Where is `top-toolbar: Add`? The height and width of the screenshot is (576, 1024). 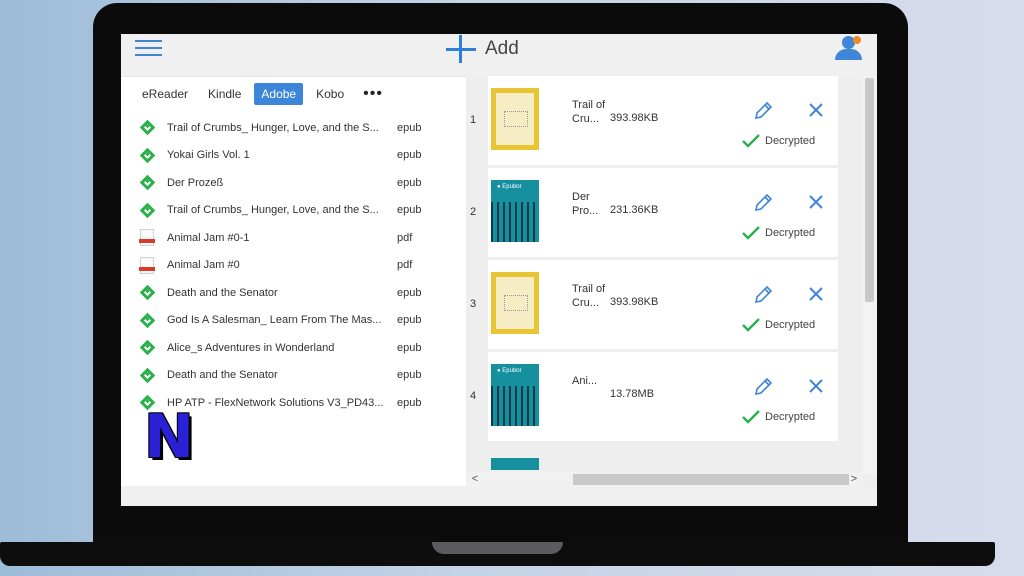 top-toolbar: Add is located at coordinates (499, 55).